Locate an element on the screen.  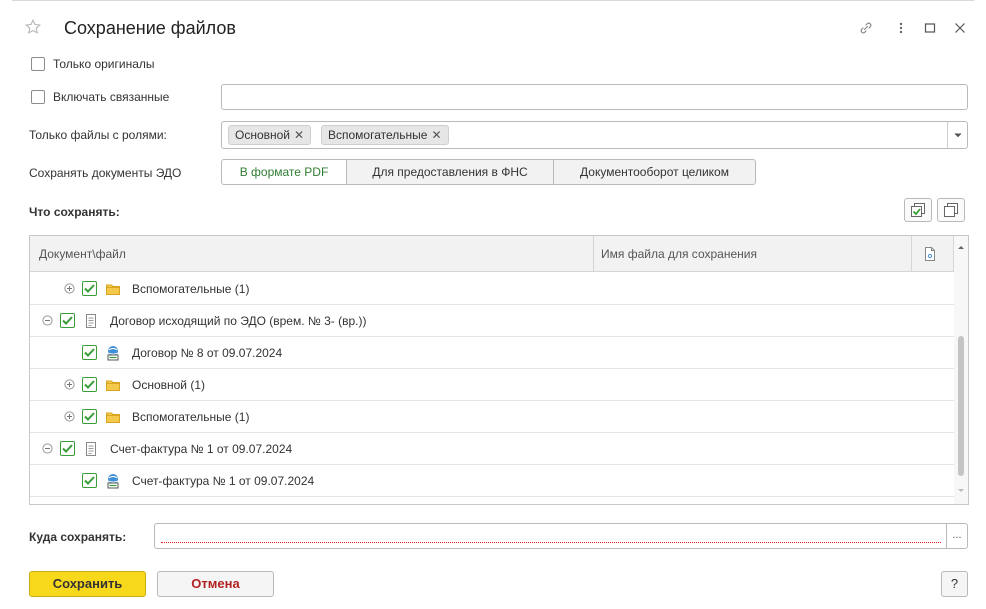
more-icon is located at coordinates (901, 29).